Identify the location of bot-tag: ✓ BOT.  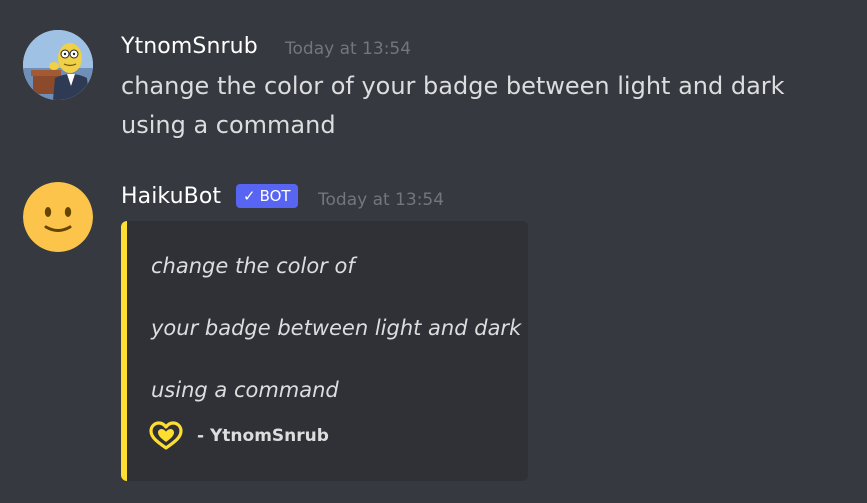
(267, 196).